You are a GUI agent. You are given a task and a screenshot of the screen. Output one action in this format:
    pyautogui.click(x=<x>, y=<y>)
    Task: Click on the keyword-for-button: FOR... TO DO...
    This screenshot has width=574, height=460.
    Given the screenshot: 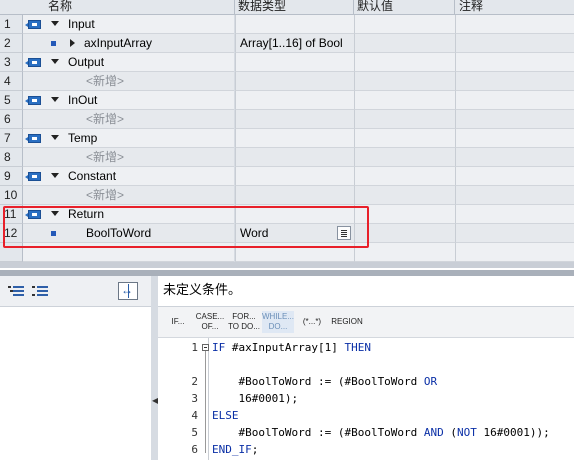 What is the action you would take?
    pyautogui.click(x=244, y=322)
    